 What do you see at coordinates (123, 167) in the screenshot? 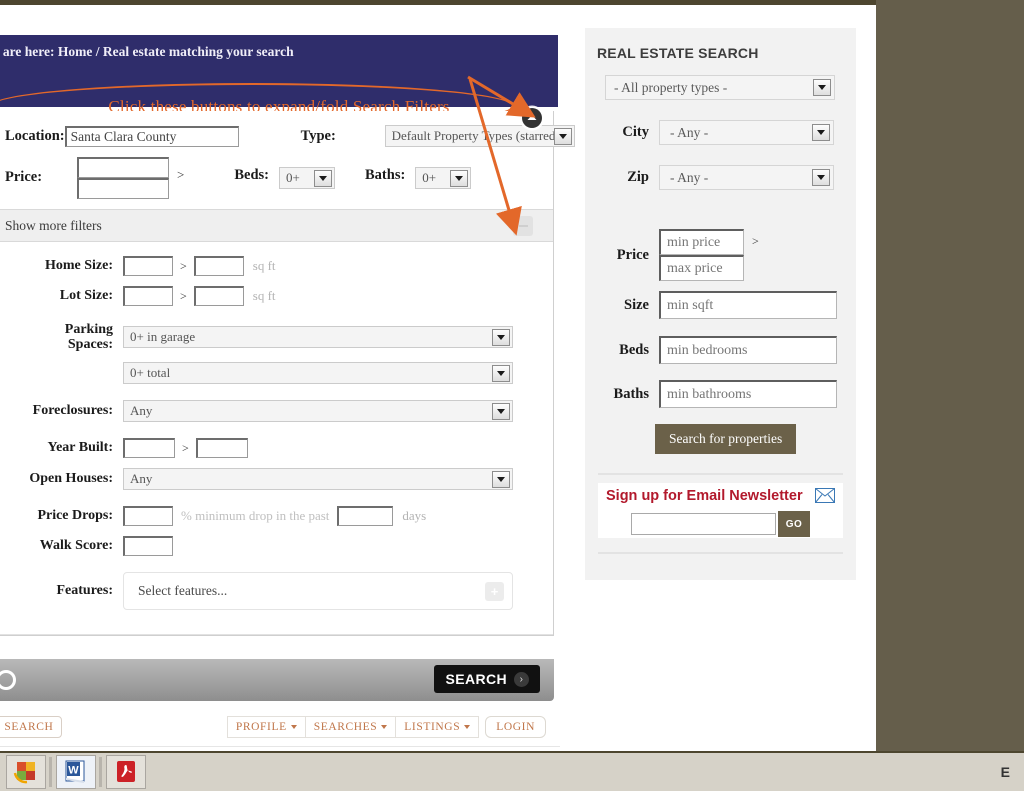
I see `price-min-input` at bounding box center [123, 167].